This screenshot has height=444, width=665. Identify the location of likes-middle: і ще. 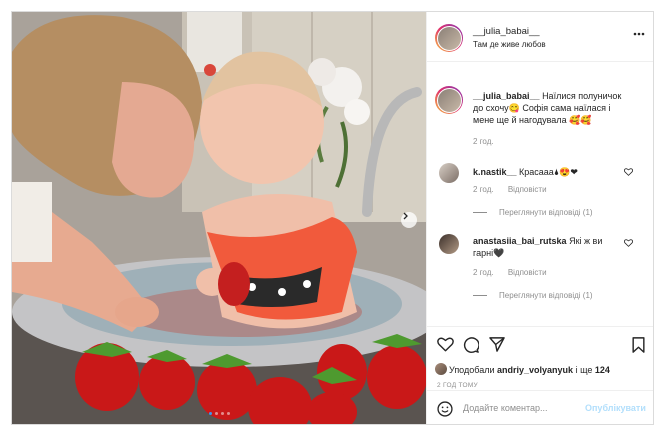
(584, 370).